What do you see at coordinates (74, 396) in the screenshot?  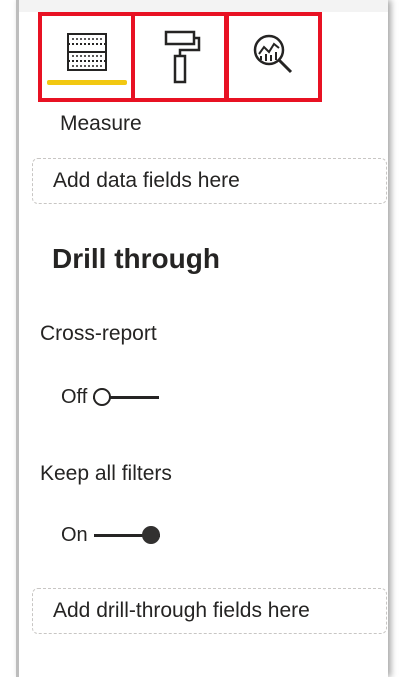 I see `cross-report-state: Off` at bounding box center [74, 396].